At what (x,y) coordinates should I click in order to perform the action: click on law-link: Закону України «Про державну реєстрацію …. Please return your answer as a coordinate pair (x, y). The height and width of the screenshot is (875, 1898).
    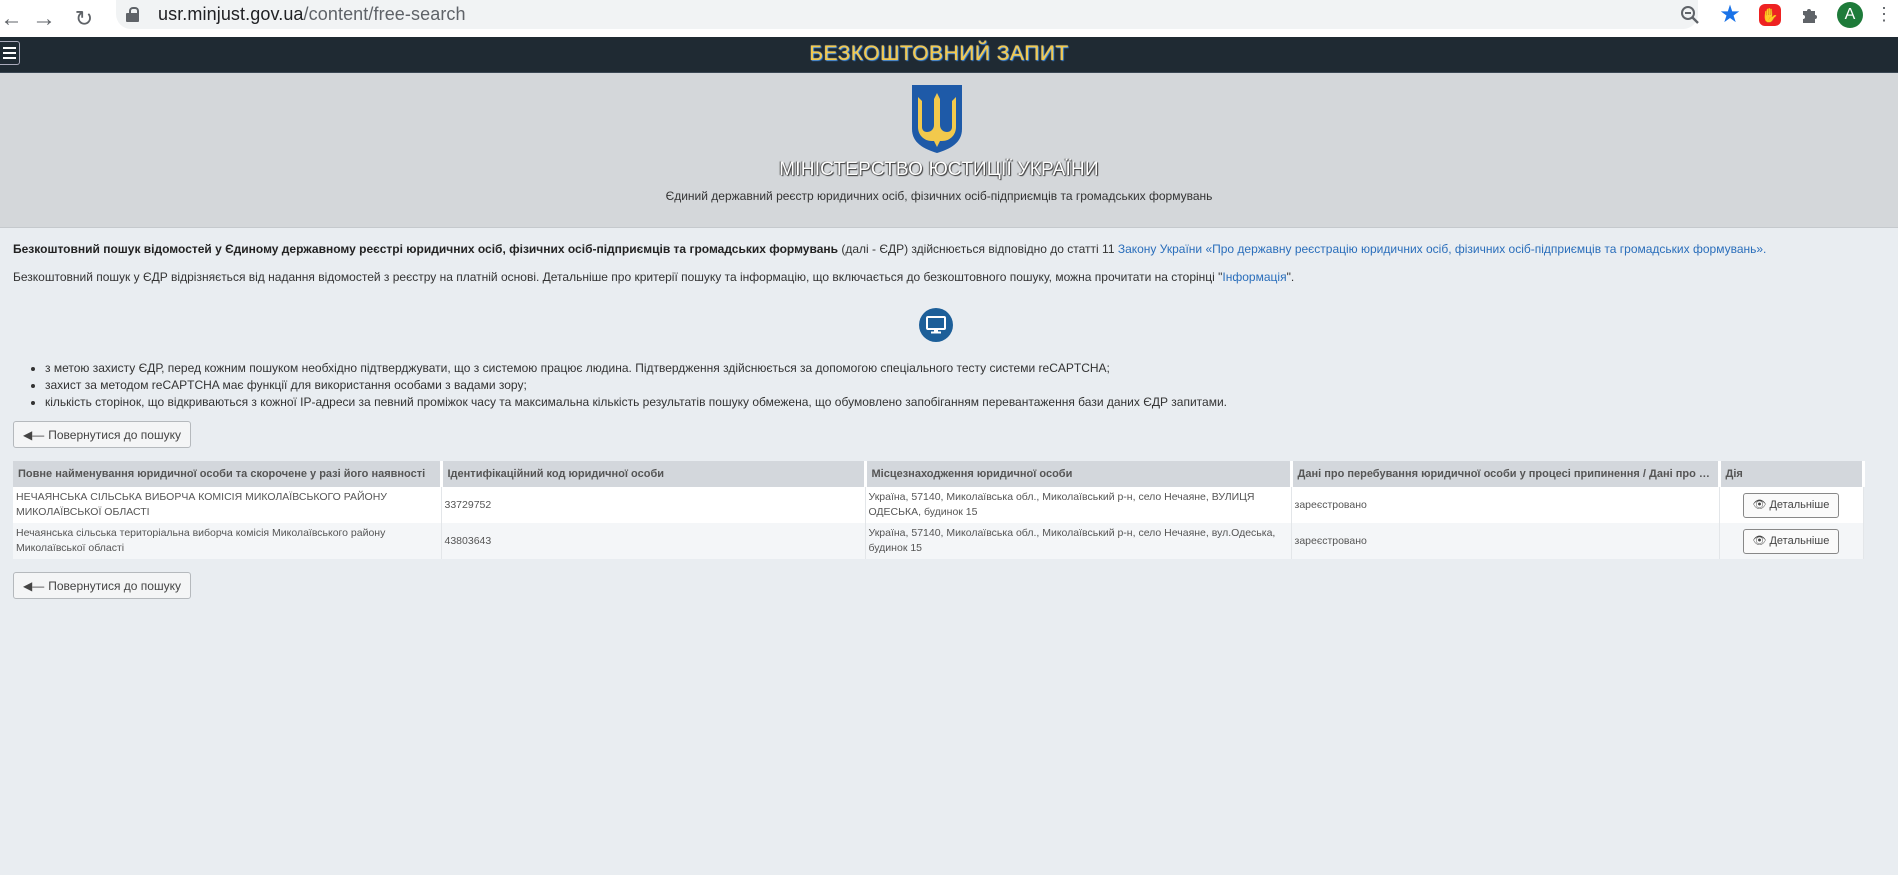
    Looking at the image, I should click on (1442, 249).